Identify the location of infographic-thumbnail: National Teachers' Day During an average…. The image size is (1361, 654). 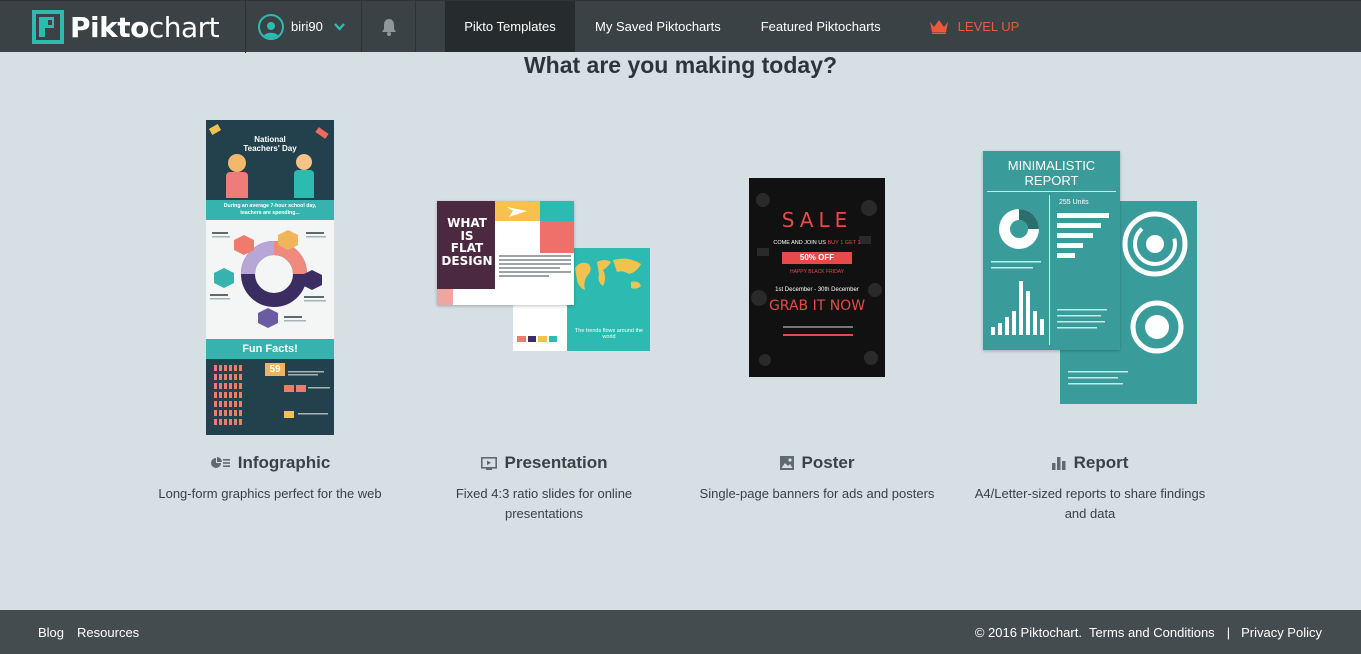
(270, 277).